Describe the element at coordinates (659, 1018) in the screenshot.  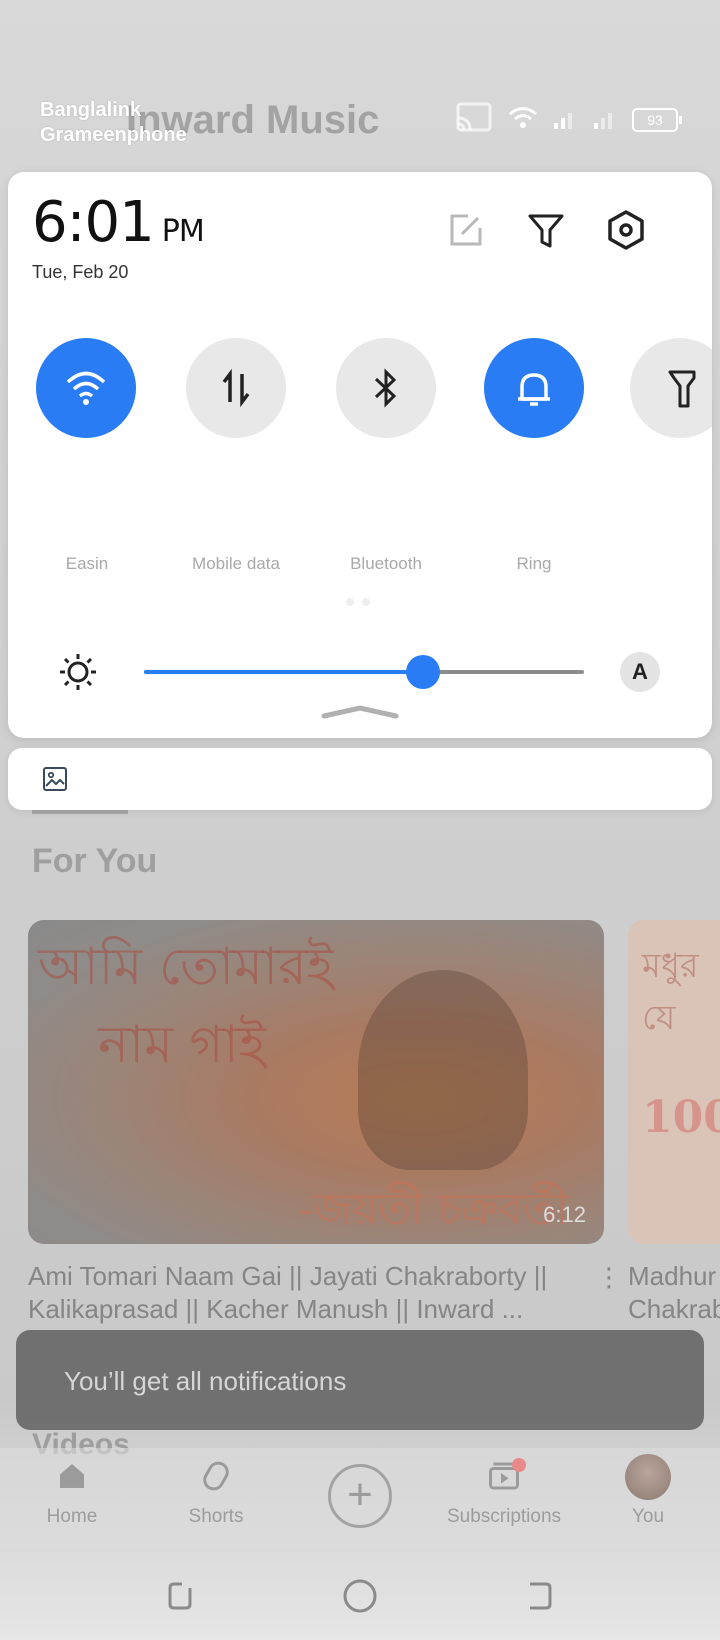
I see `thumbnail-text: যে` at that location.